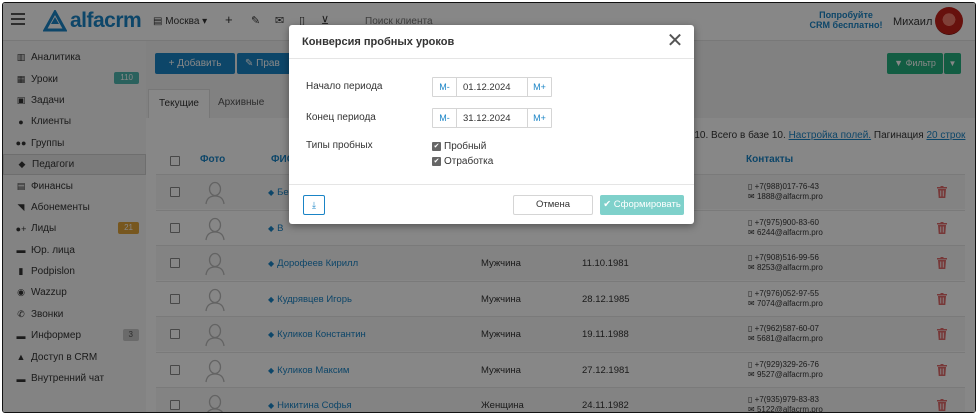 Image resolution: width=979 pixels, height=416 pixels. What do you see at coordinates (675, 41) in the screenshot?
I see `close-icon: ✕` at bounding box center [675, 41].